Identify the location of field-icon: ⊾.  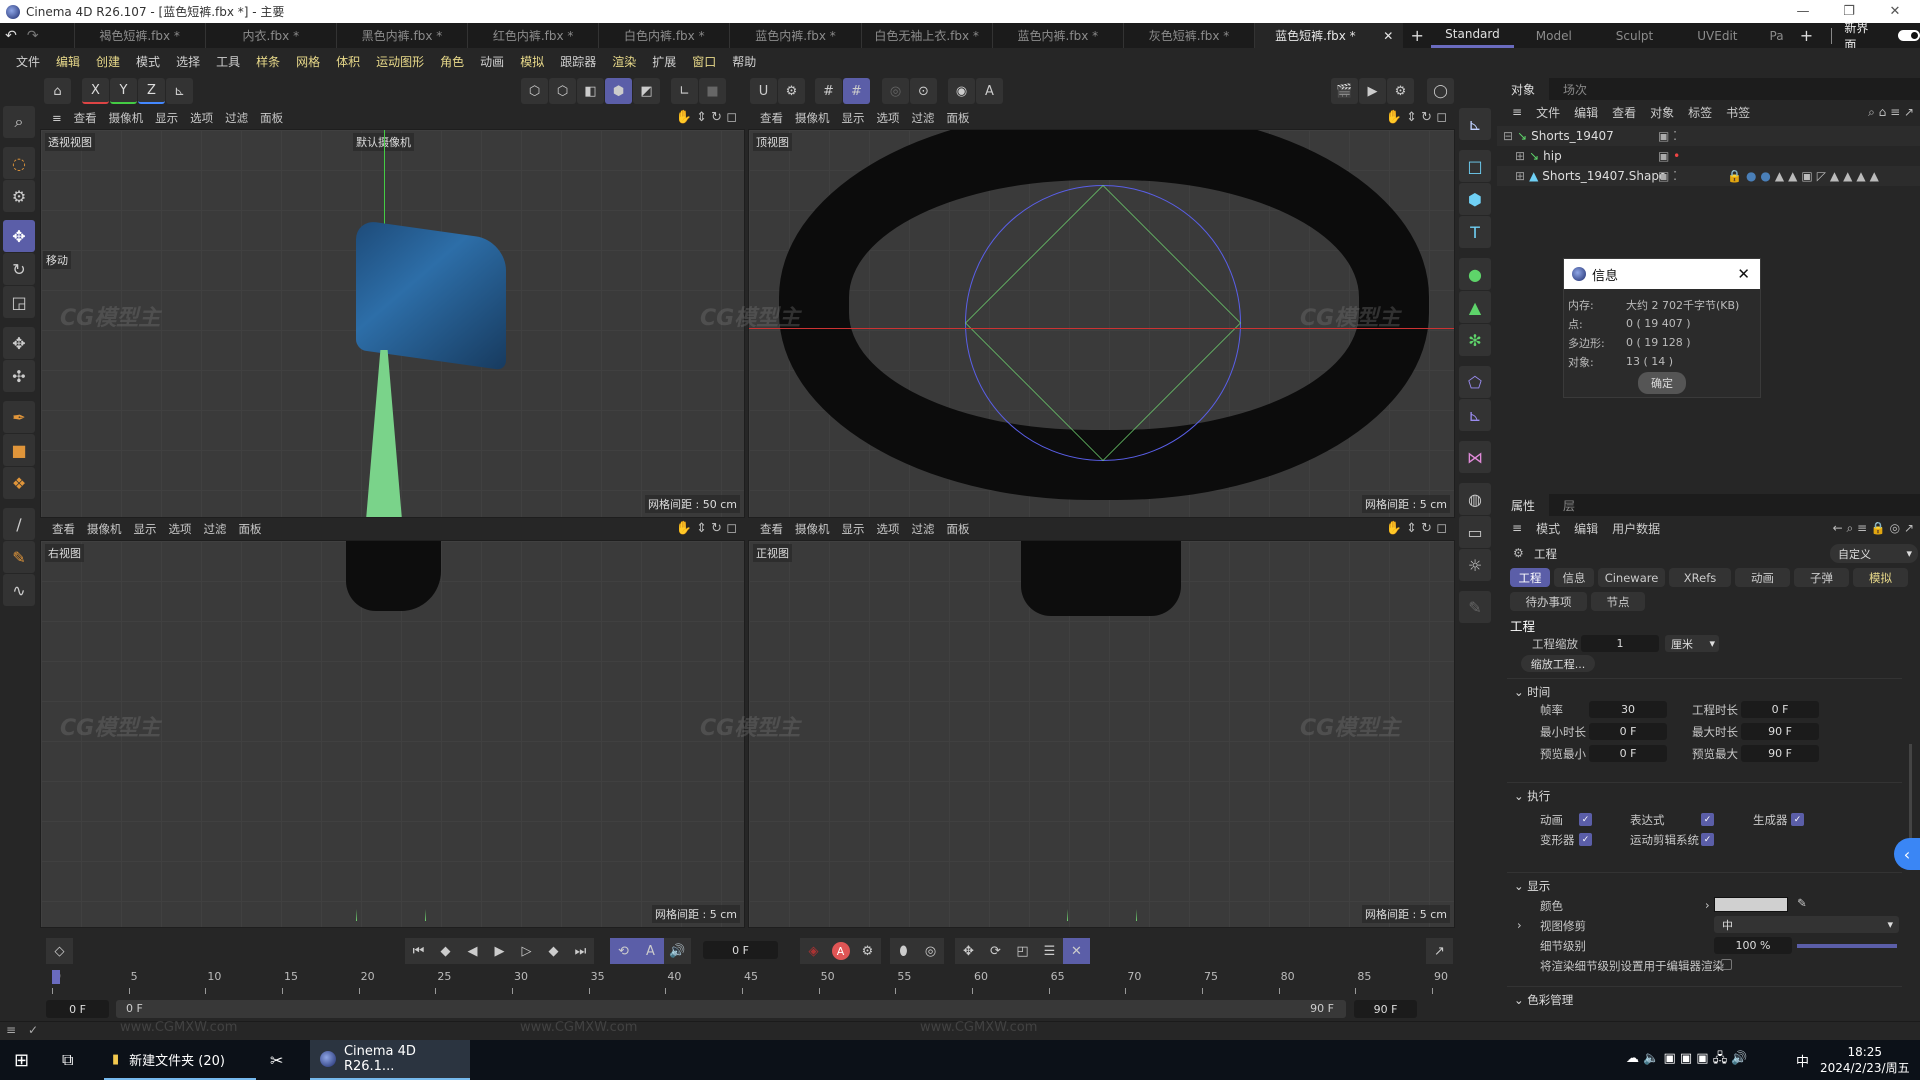
(1475, 415).